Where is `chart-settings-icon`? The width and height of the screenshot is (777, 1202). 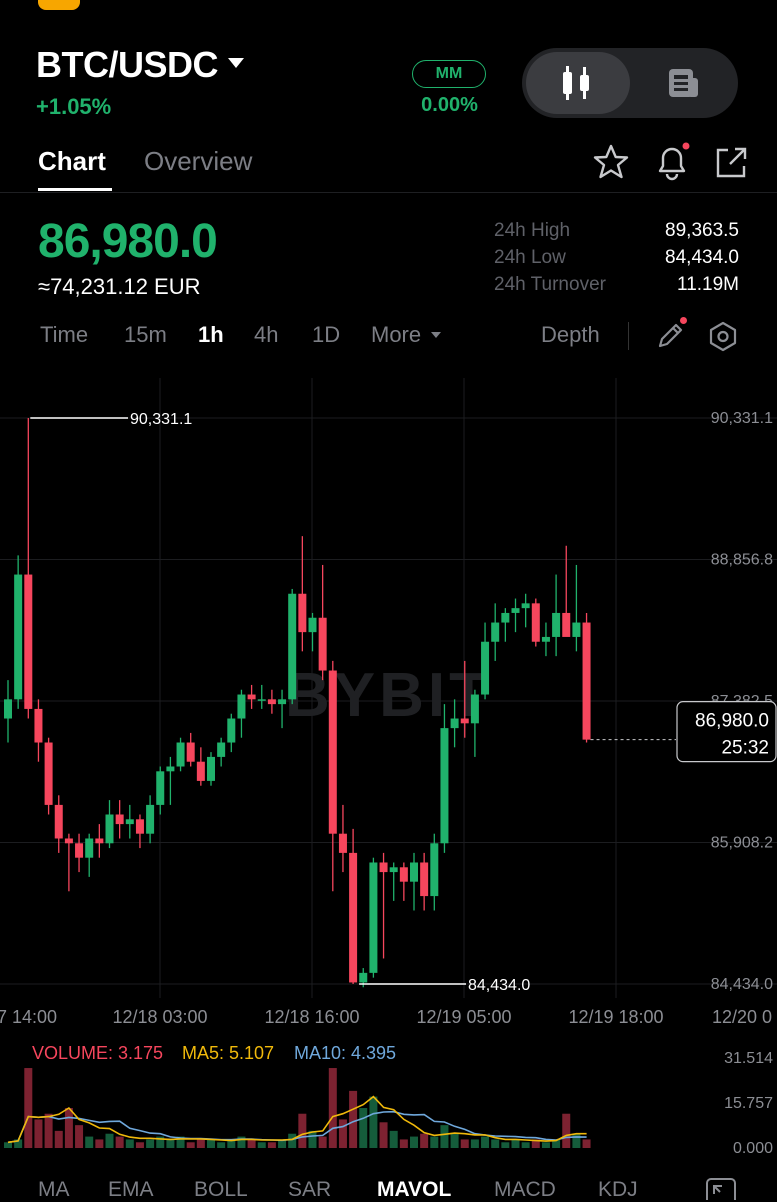
chart-settings-icon is located at coordinates (723, 336).